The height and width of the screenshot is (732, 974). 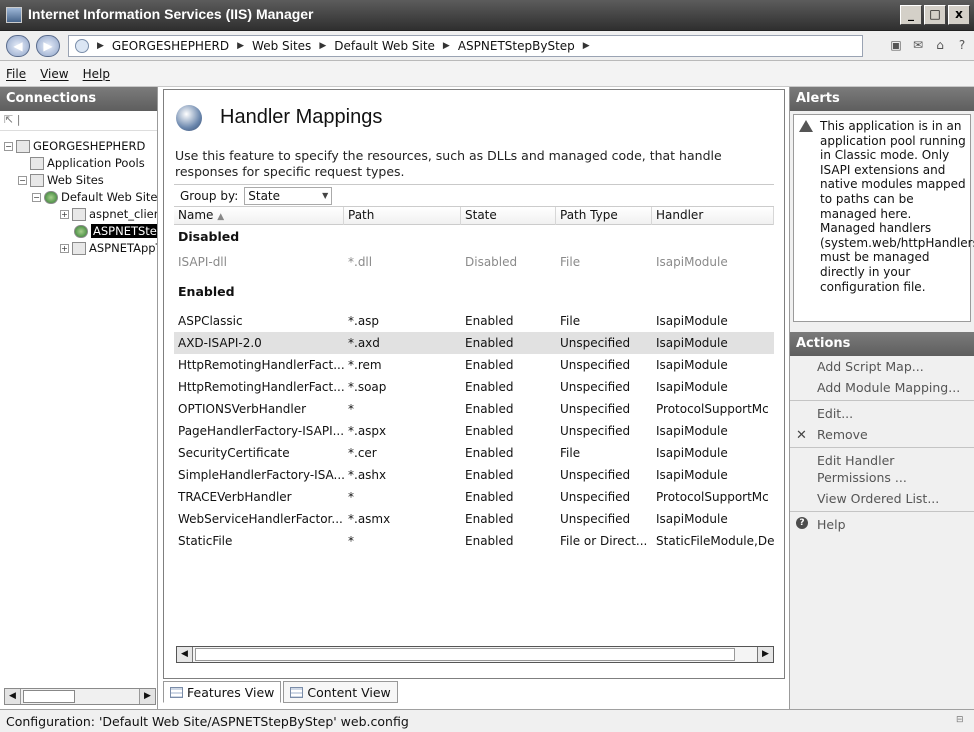 I want to click on group-header-disabled: Disabled, so click(x=474, y=237).